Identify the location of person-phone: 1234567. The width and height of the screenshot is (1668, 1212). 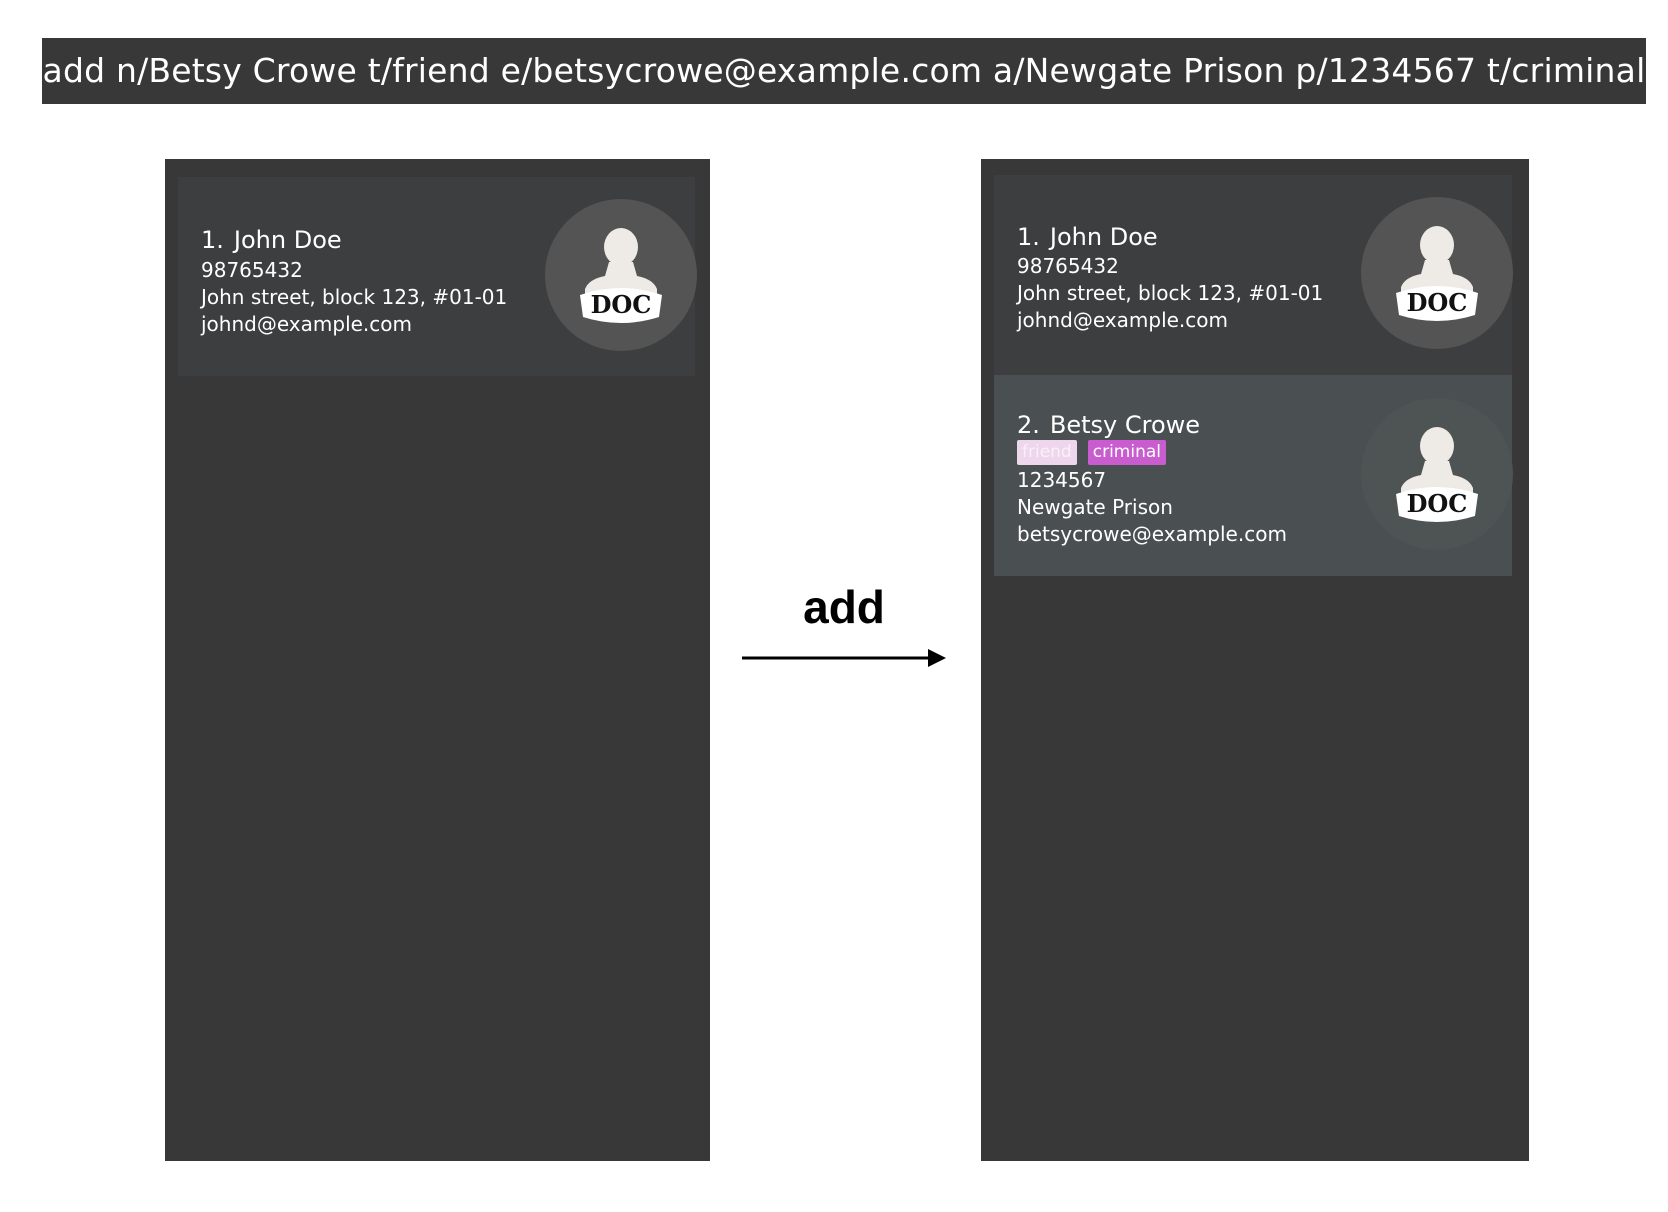
(1062, 480).